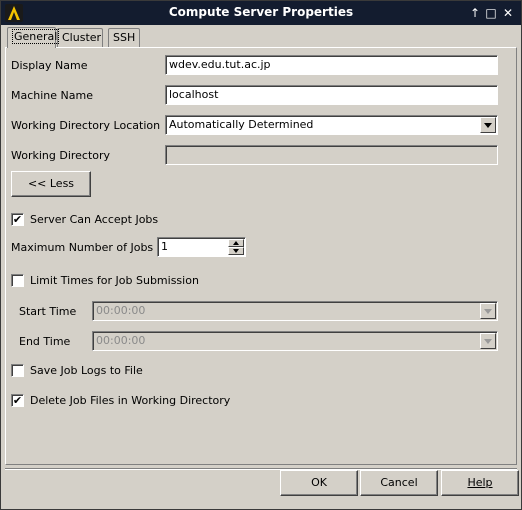  Describe the element at coordinates (295, 341) in the screenshot. I see `end-time-select: 00:00:00` at that location.